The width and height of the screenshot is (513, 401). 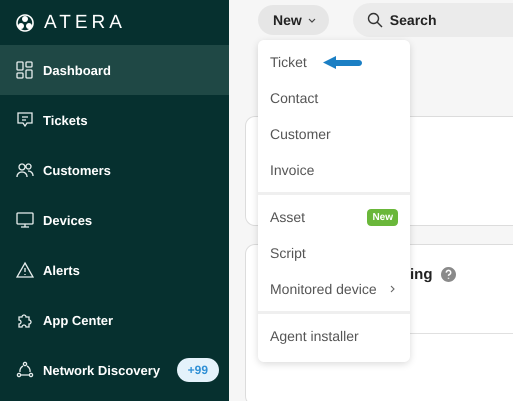 I want to click on sidebar-item: Network Discovery +99, so click(x=114, y=370).